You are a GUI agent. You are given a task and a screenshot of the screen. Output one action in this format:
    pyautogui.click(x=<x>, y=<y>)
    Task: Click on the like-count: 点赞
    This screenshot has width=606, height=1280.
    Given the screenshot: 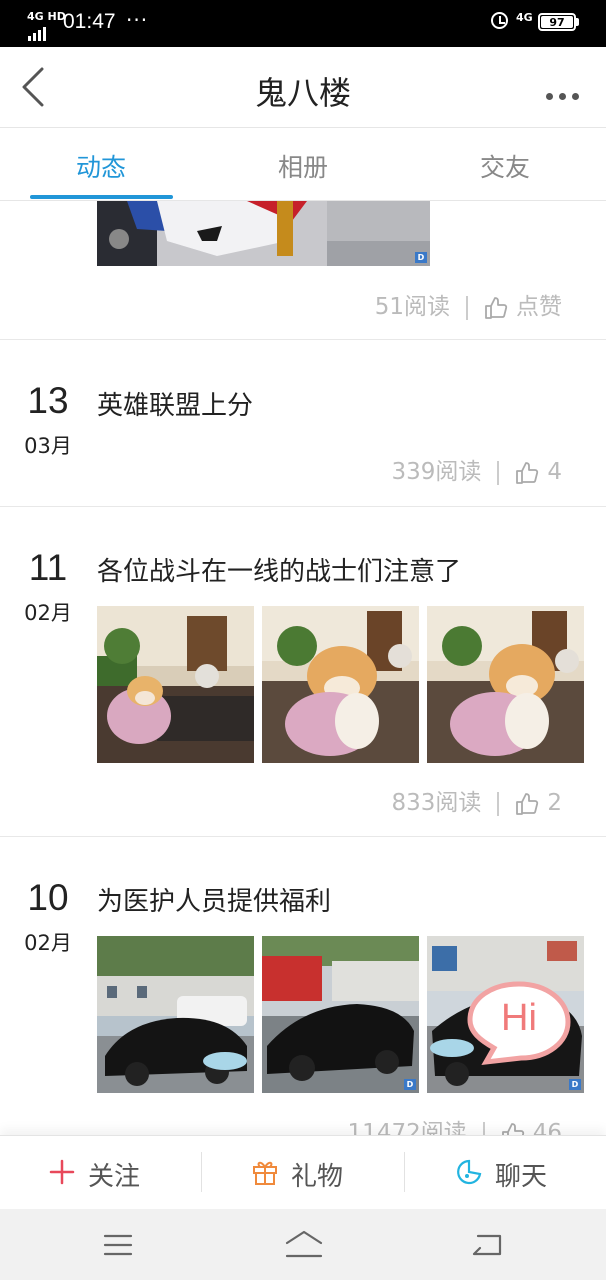 What is the action you would take?
    pyautogui.click(x=539, y=307)
    